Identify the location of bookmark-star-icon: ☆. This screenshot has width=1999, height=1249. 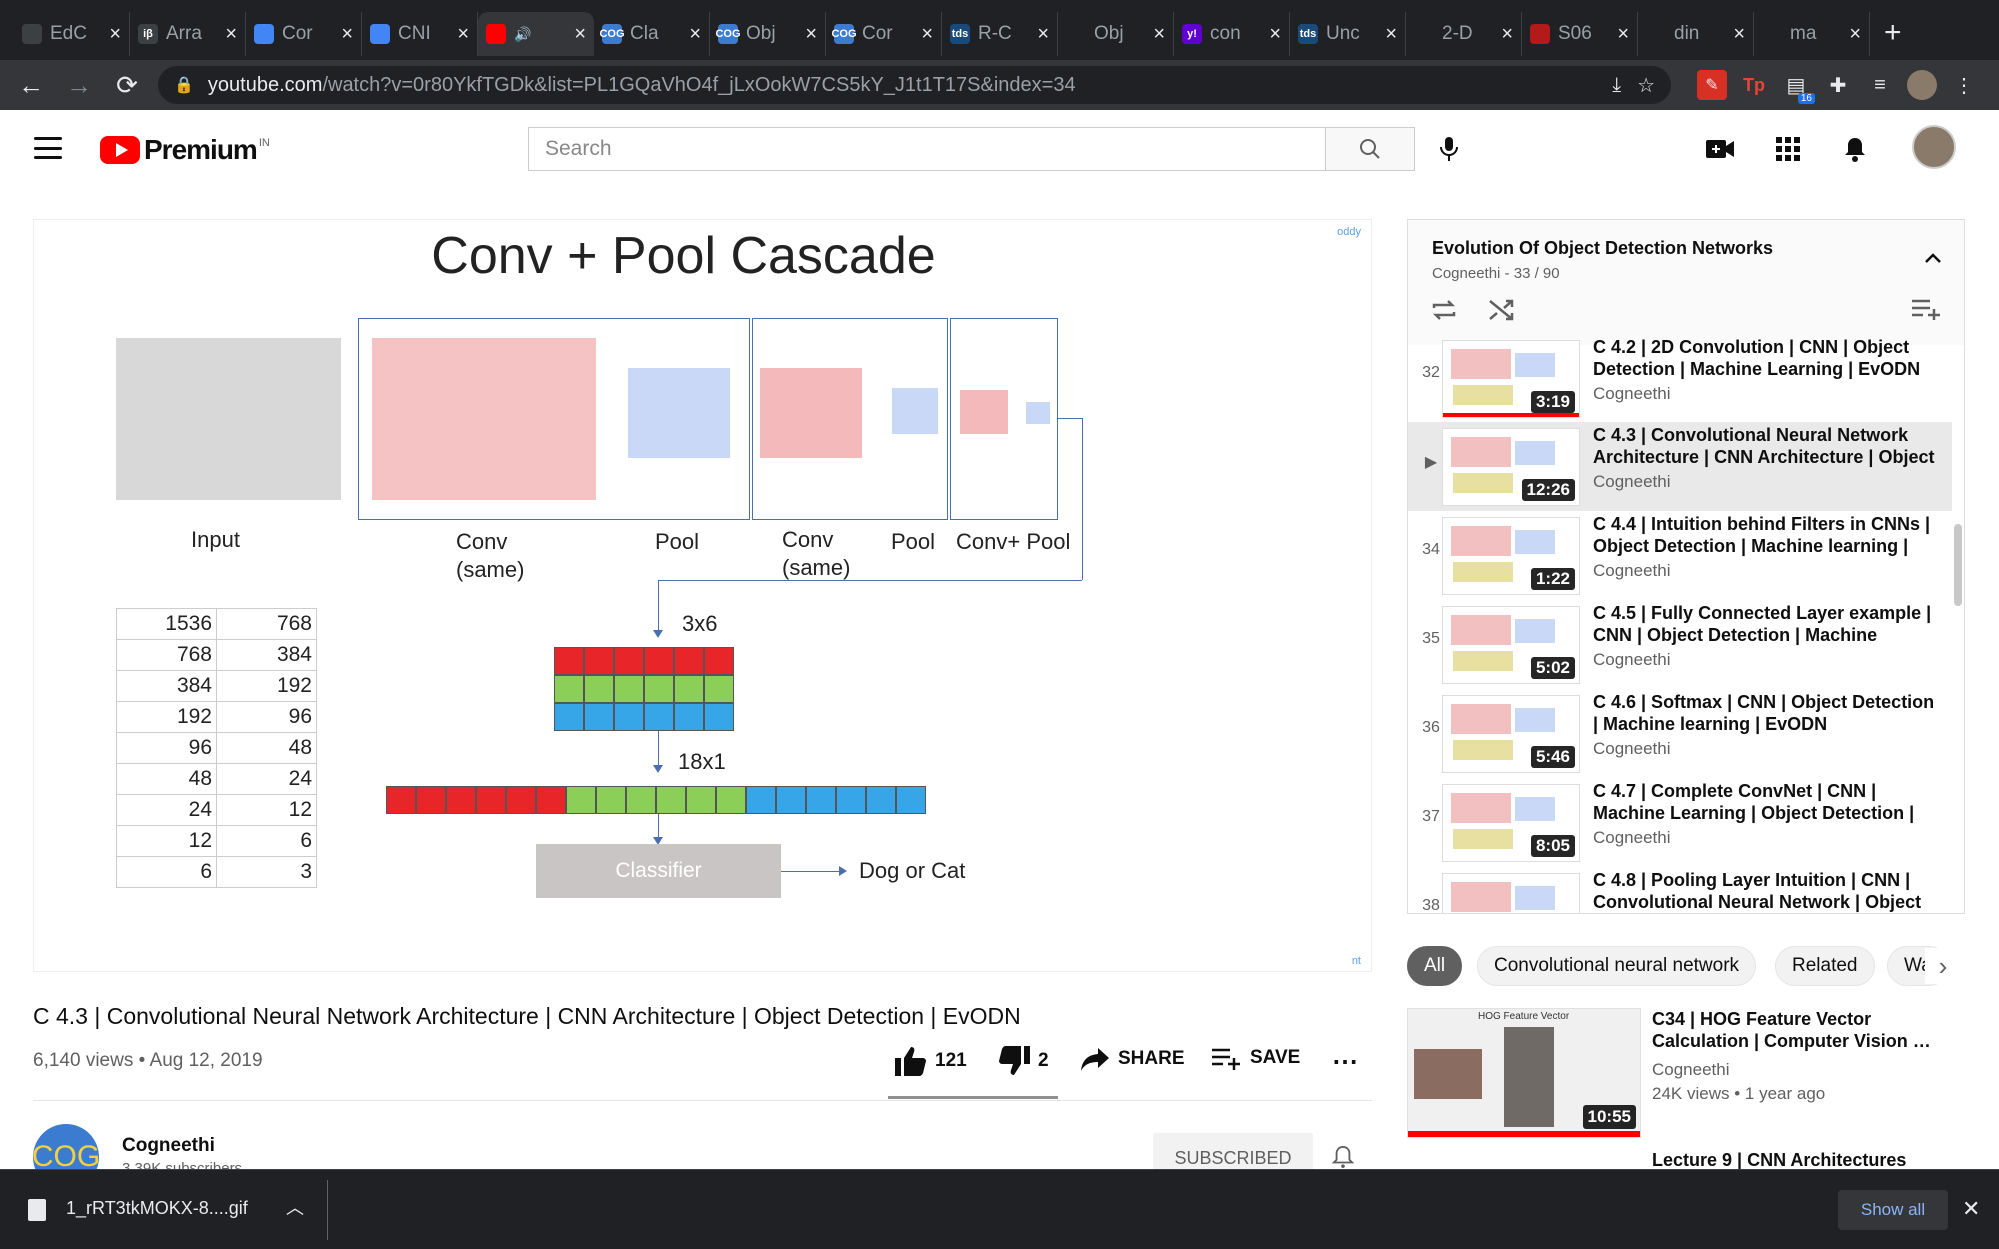
(1646, 85).